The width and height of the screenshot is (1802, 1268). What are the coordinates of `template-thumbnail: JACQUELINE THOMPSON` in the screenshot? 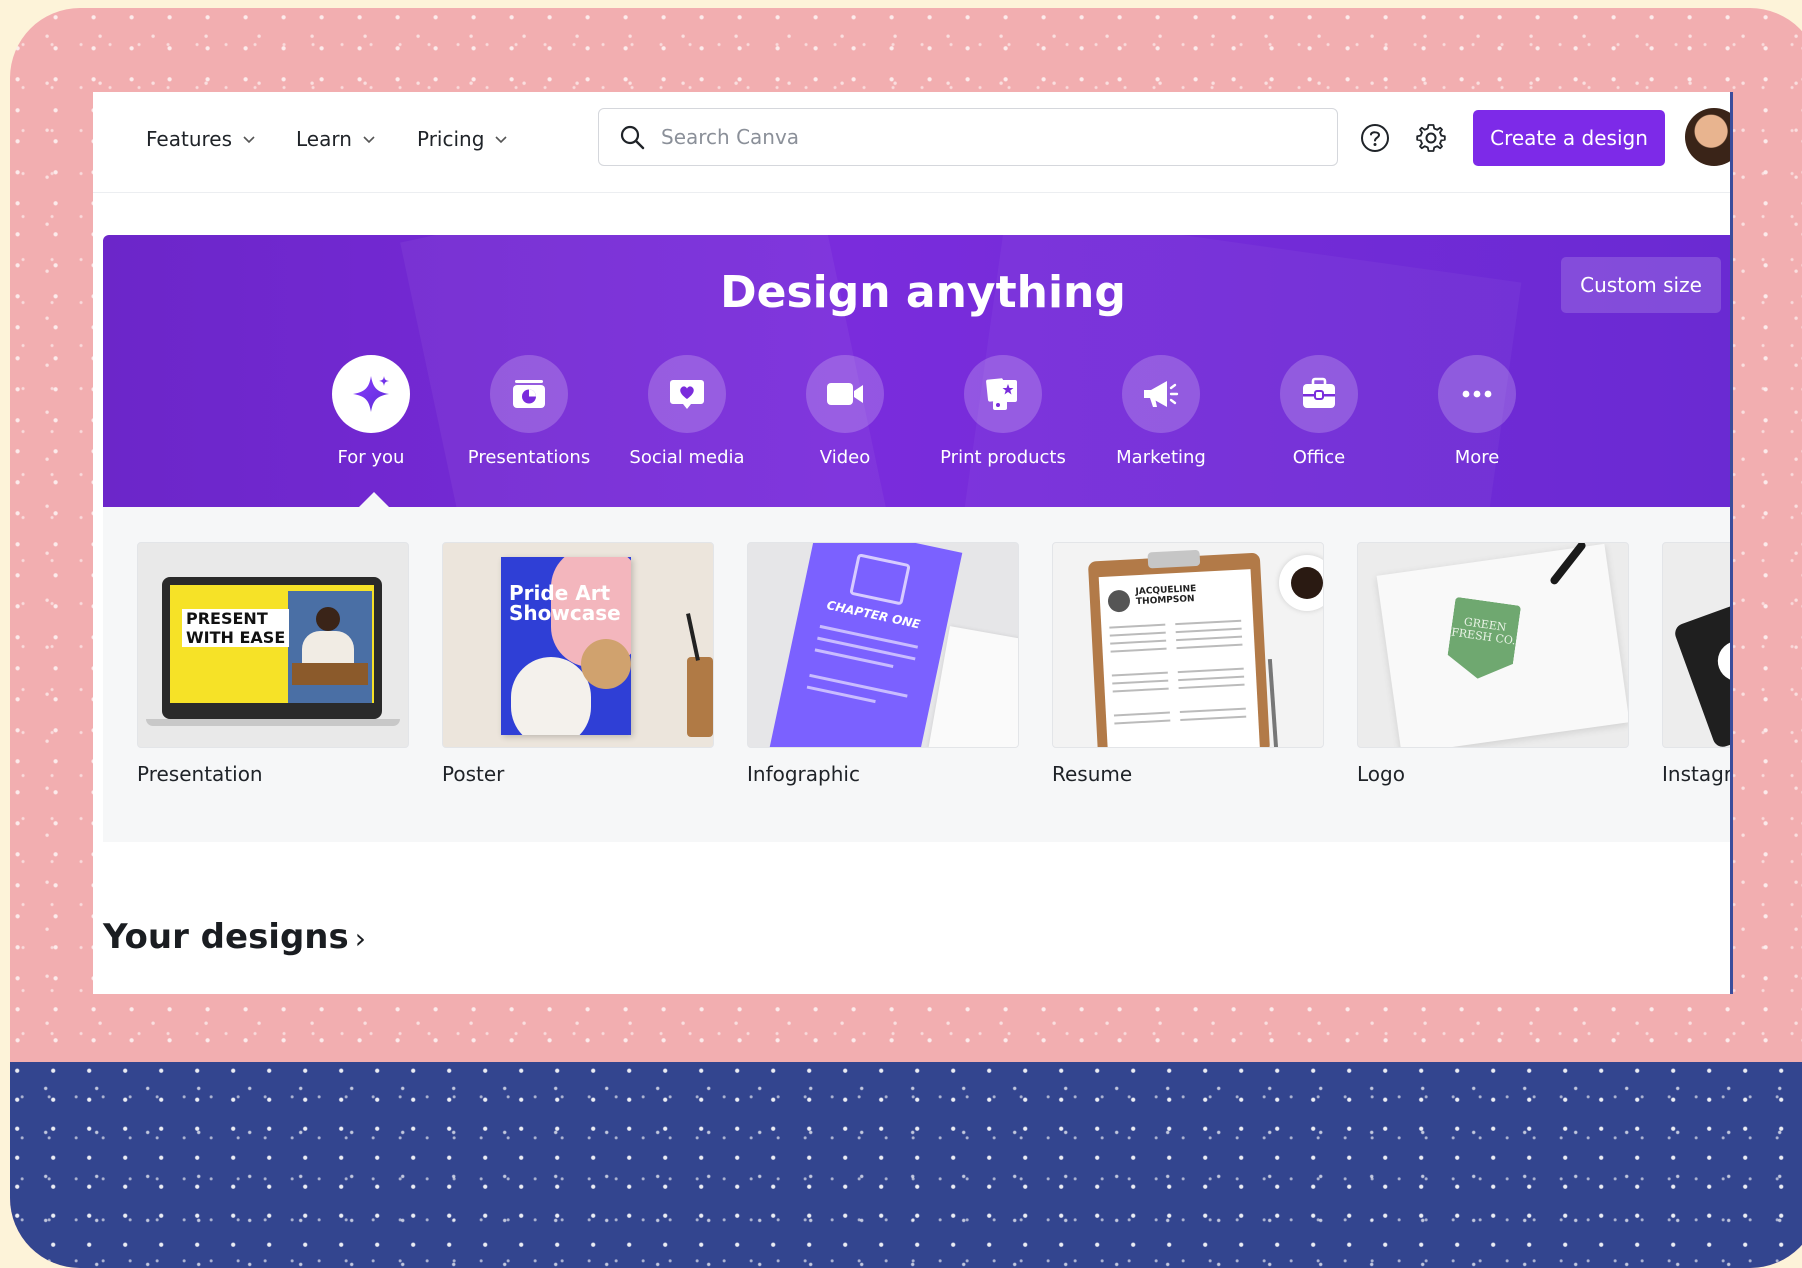 It's located at (1188, 645).